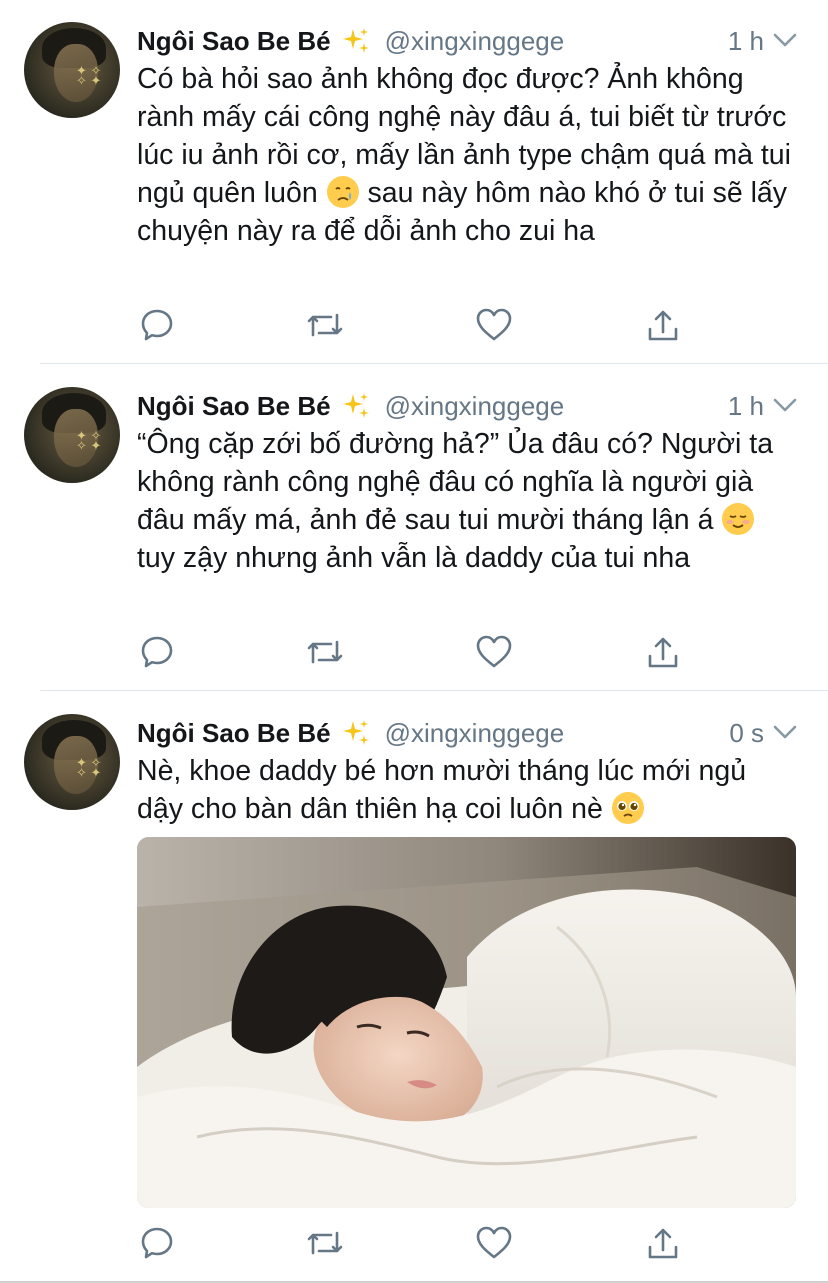 The width and height of the screenshot is (828, 1283). I want to click on timestamp: 0 s, so click(746, 733).